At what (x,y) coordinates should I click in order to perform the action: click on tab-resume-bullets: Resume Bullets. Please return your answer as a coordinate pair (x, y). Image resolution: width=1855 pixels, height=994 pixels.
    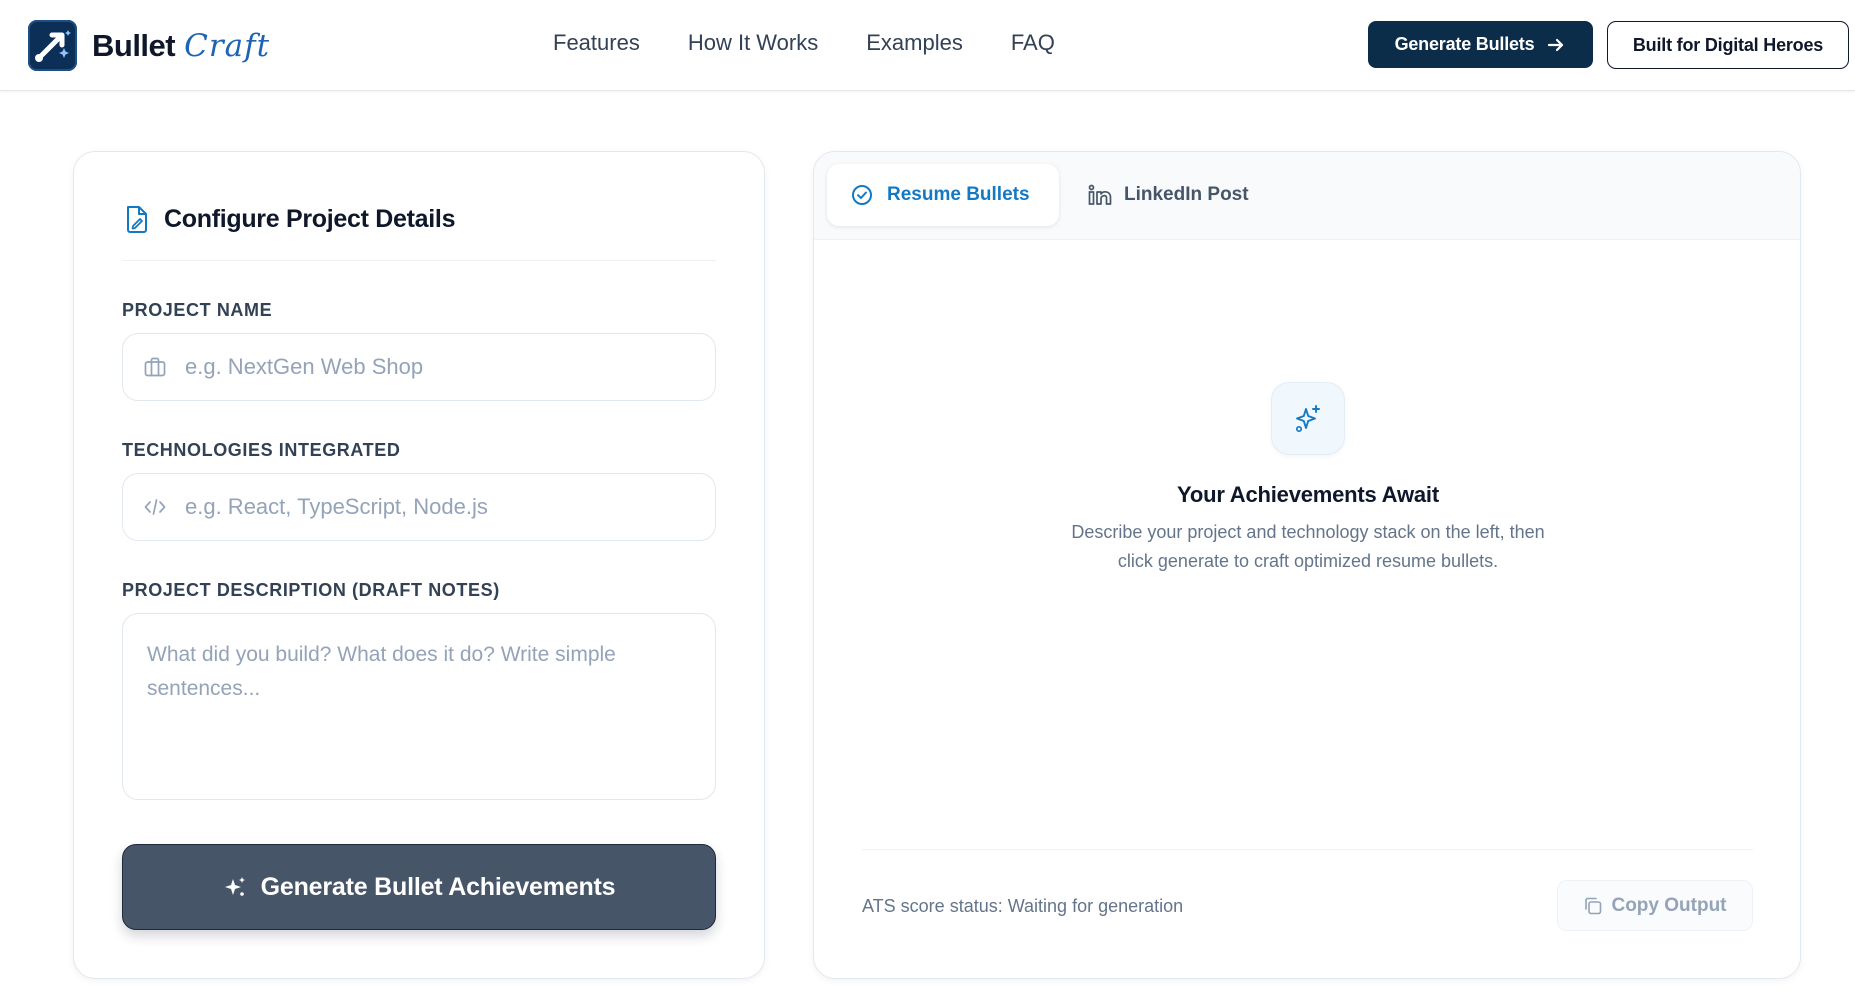
    Looking at the image, I should click on (943, 195).